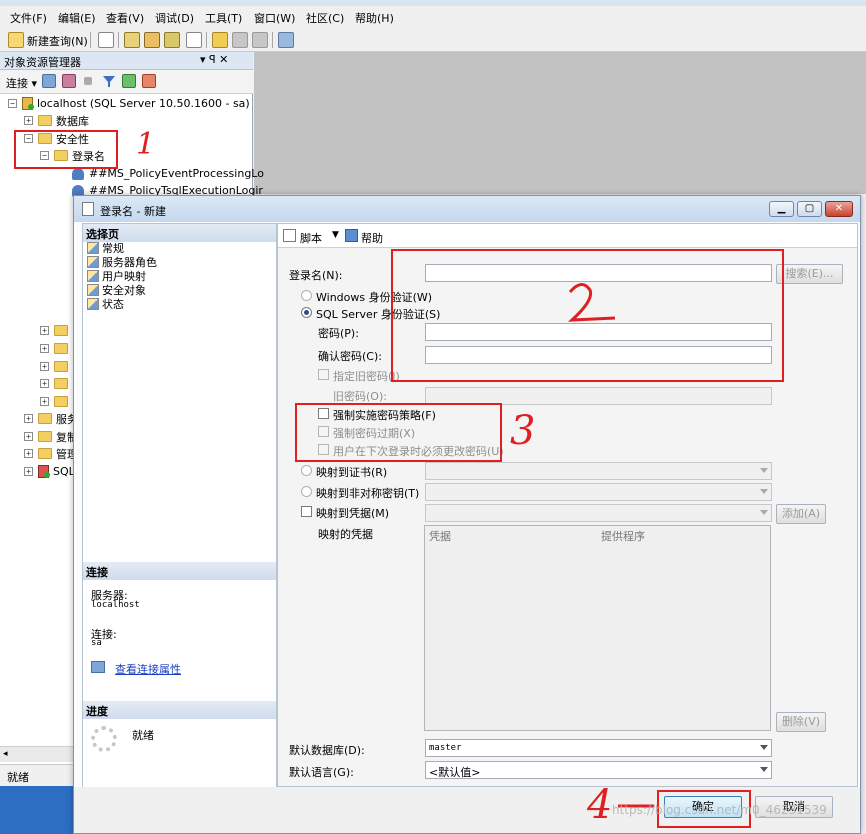  Describe the element at coordinates (445, 748) in the screenshot. I see `default-database-value: master` at that location.